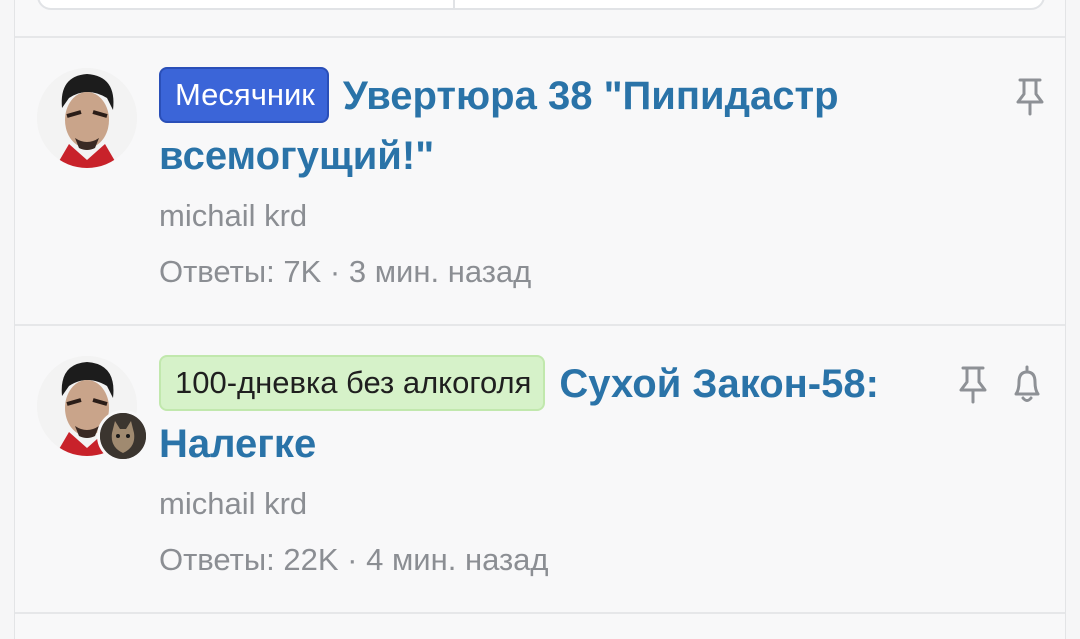  Describe the element at coordinates (541, 5) in the screenshot. I see `top-control-strip` at that location.